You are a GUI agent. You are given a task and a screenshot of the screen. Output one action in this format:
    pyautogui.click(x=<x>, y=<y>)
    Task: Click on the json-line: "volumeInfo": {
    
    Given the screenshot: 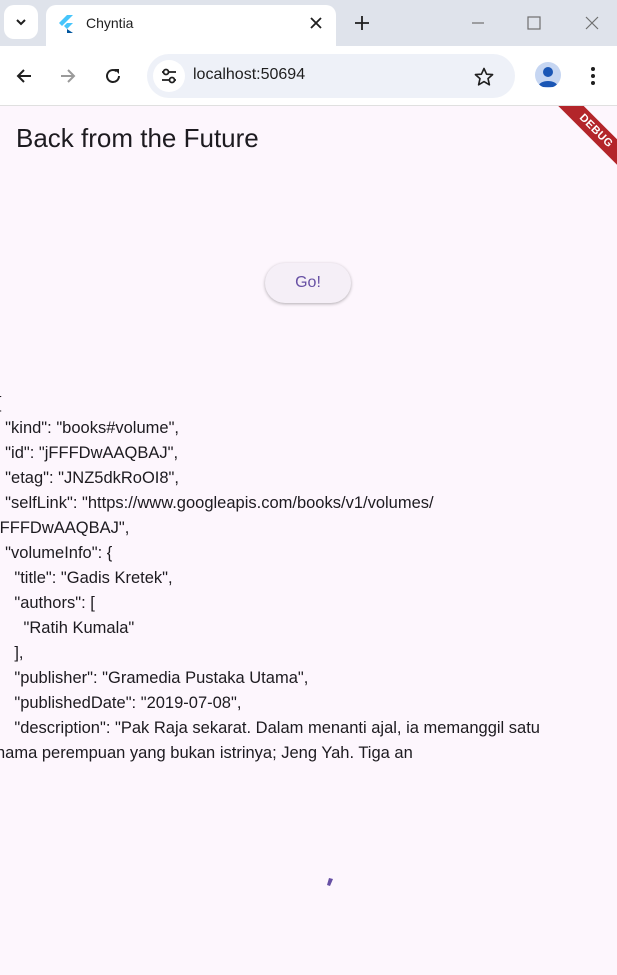 What is the action you would take?
    pyautogui.click(x=56, y=553)
    